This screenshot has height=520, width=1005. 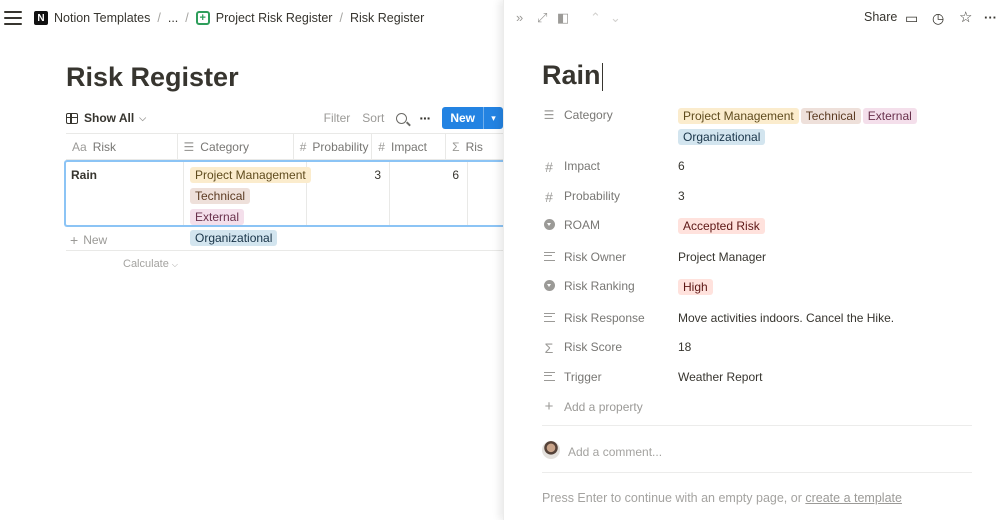 What do you see at coordinates (387, 18) in the screenshot?
I see `breadcrumb-current: Risk Register` at bounding box center [387, 18].